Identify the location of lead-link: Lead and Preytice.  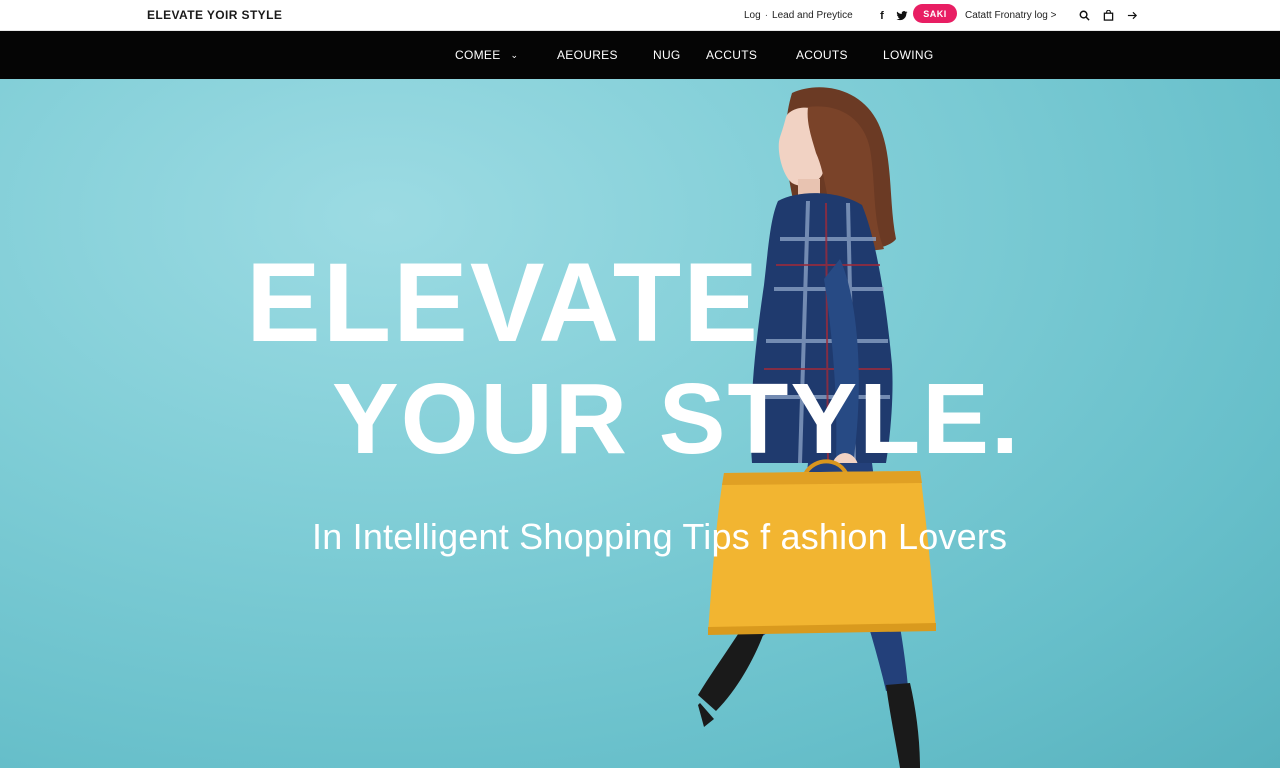
(812, 15).